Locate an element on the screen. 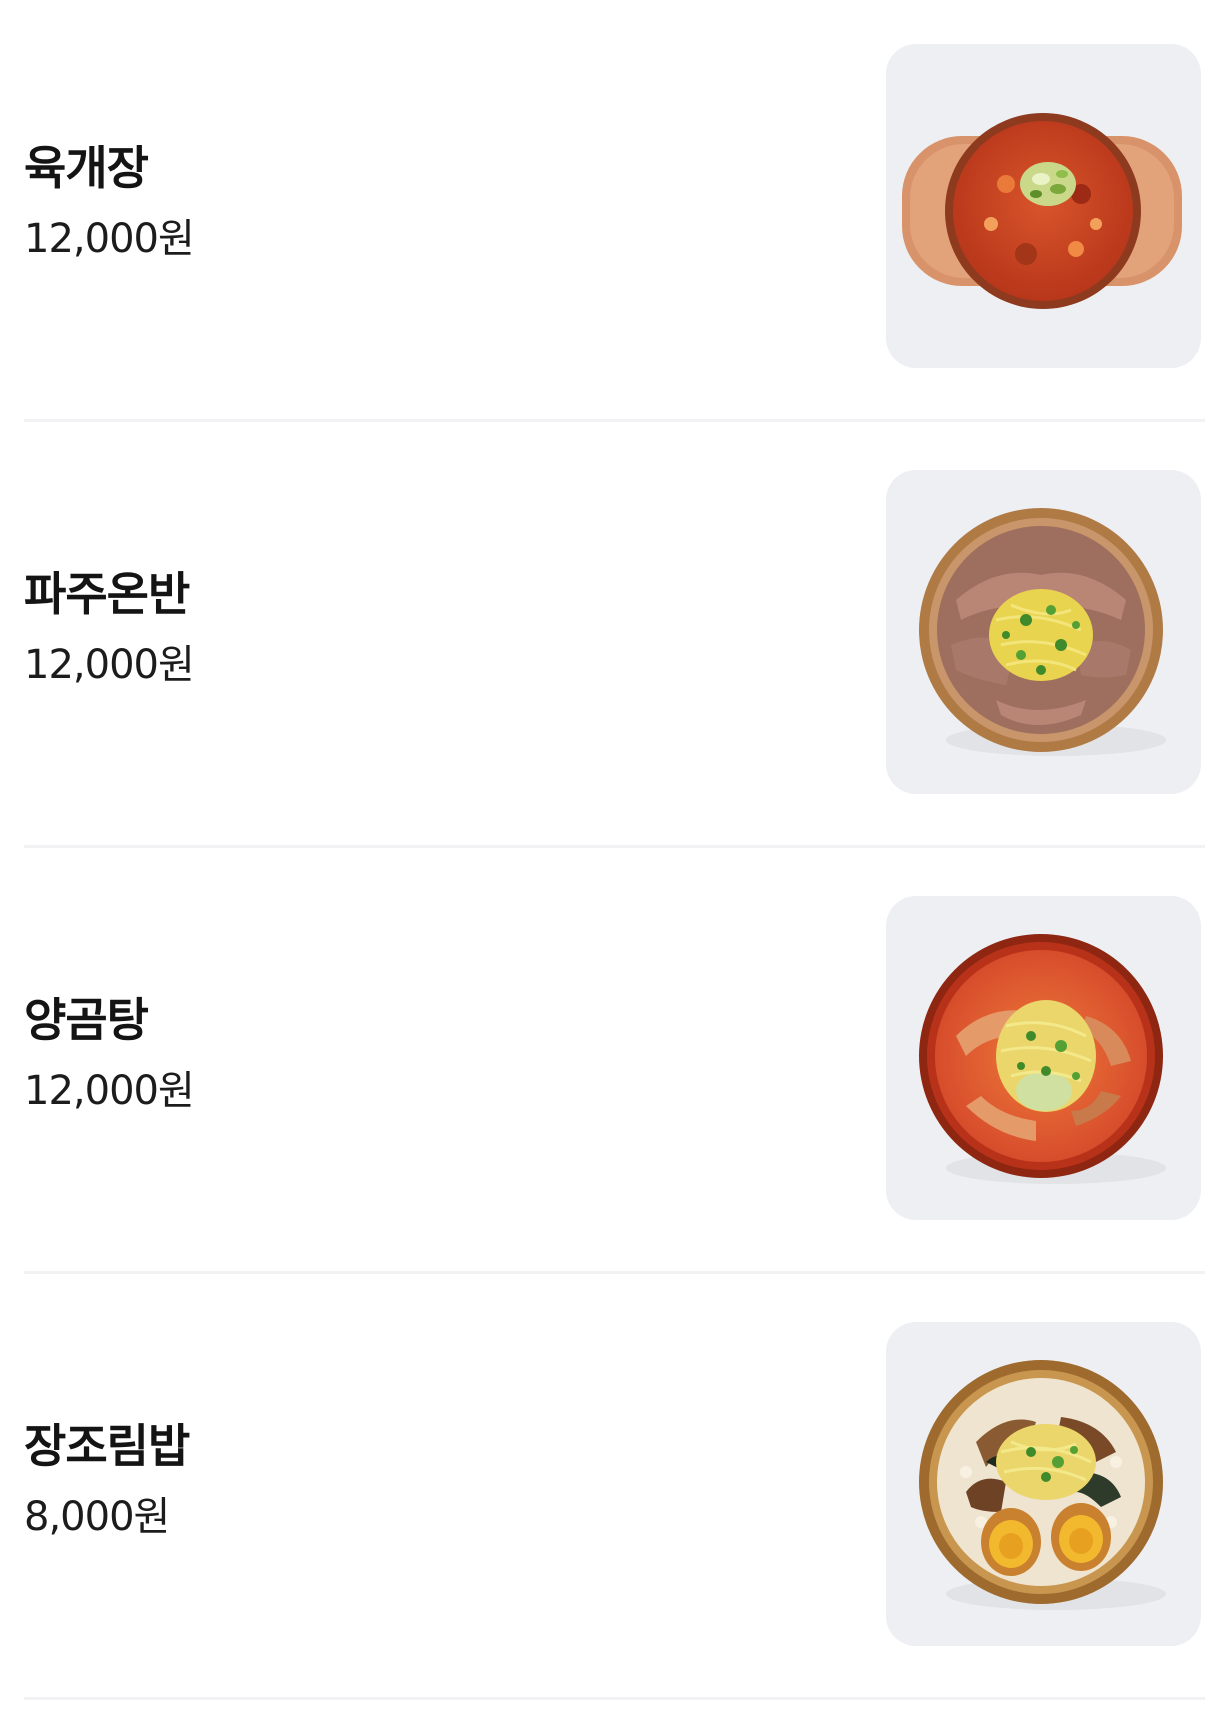 The height and width of the screenshot is (1722, 1215). yukgaejang-dish-image is located at coordinates (1043, 206).